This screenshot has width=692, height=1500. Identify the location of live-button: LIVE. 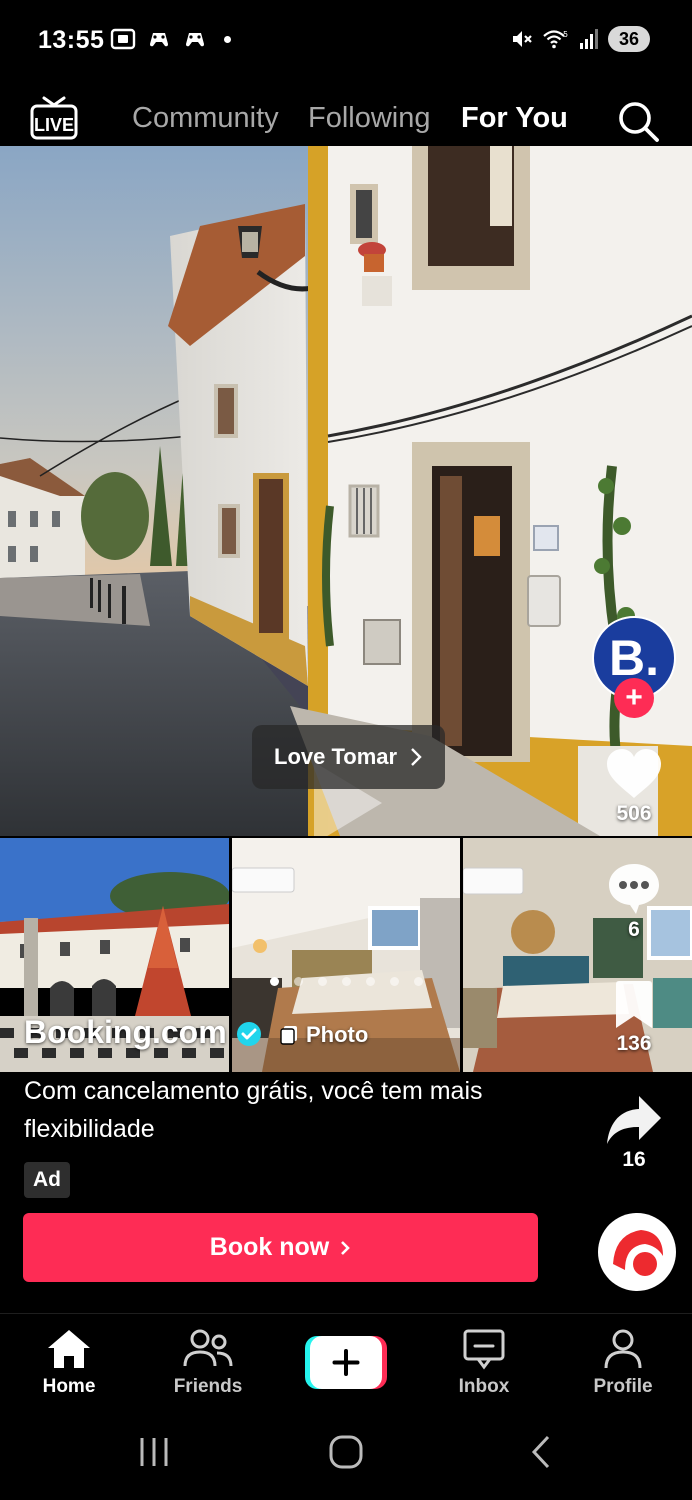
(54, 119).